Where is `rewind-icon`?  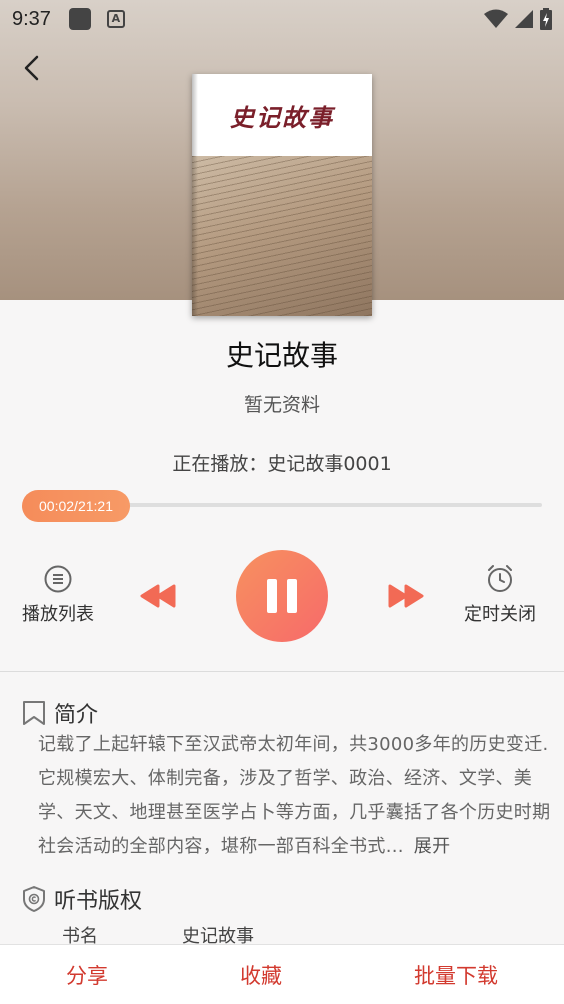
rewind-icon is located at coordinates (158, 596).